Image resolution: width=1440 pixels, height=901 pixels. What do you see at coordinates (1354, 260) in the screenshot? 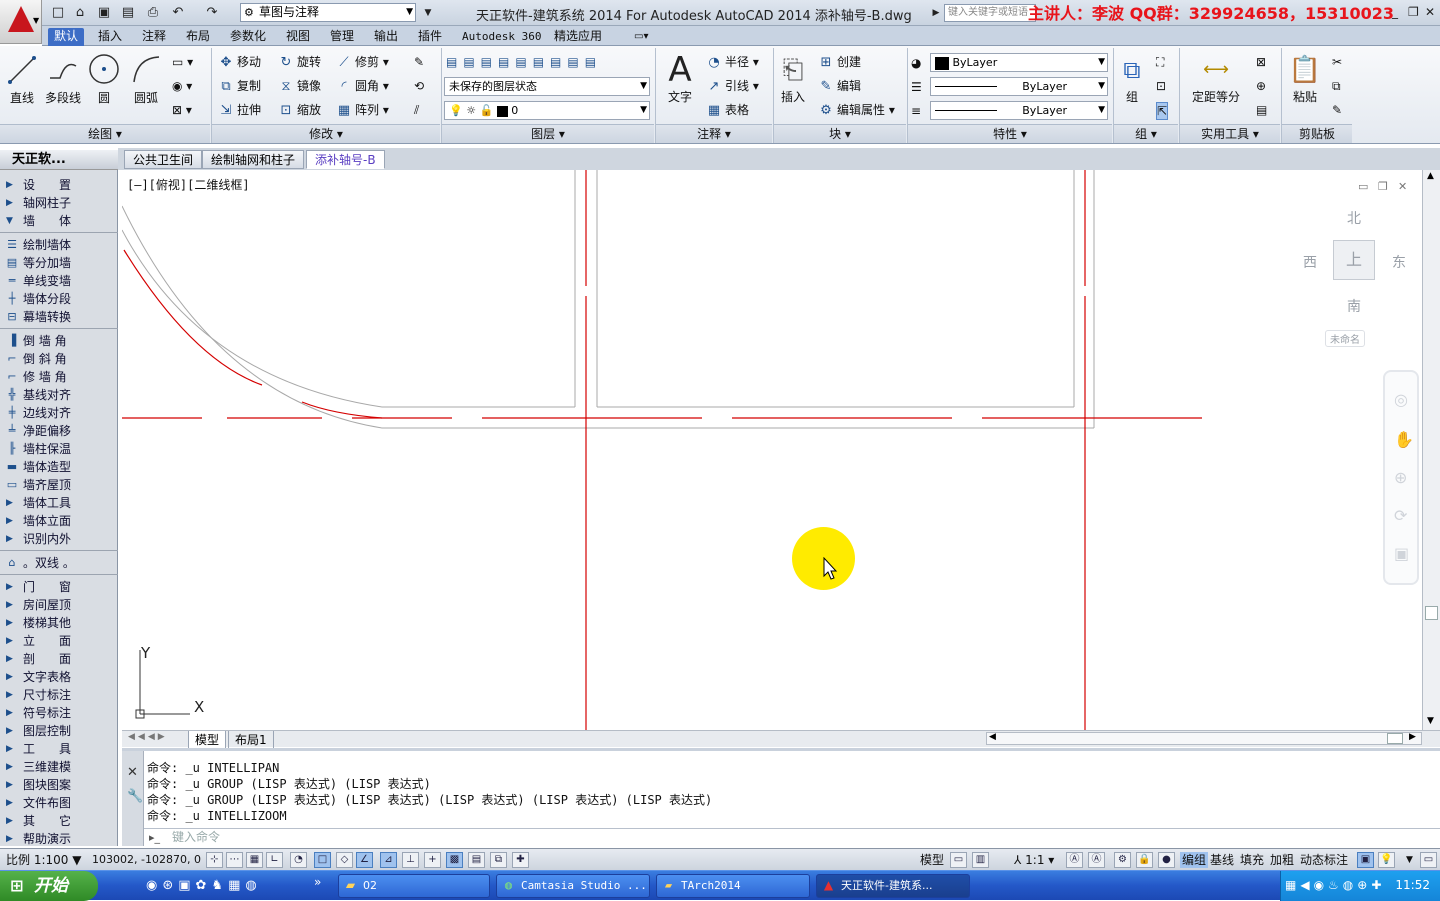
I see `viewcube-top-face: 上` at bounding box center [1354, 260].